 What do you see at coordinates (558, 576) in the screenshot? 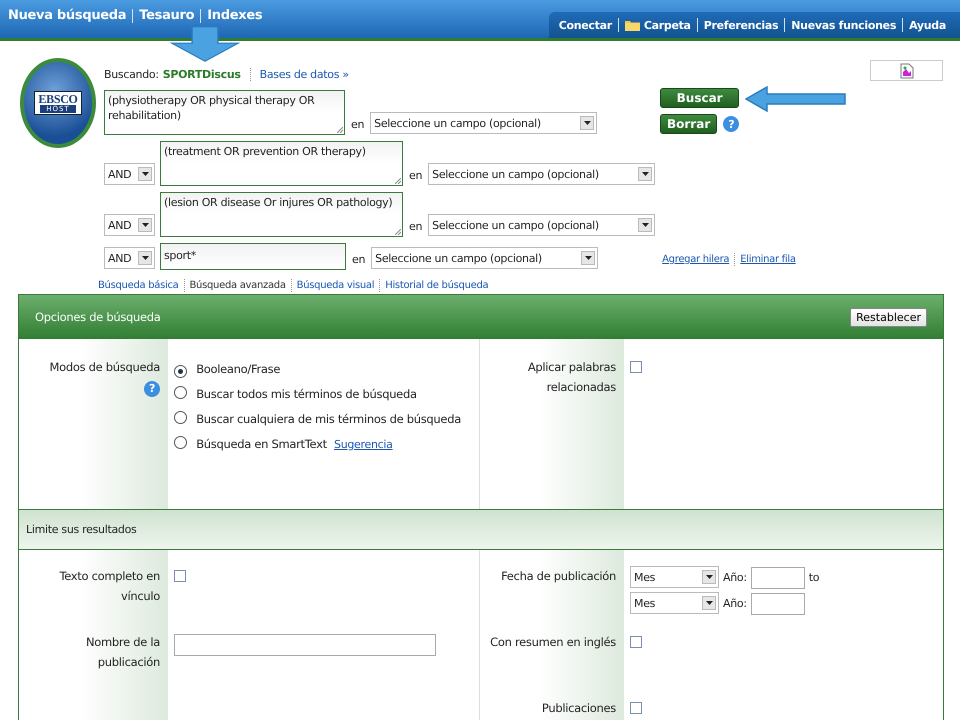
I see `field-label: Fecha de publicación` at bounding box center [558, 576].